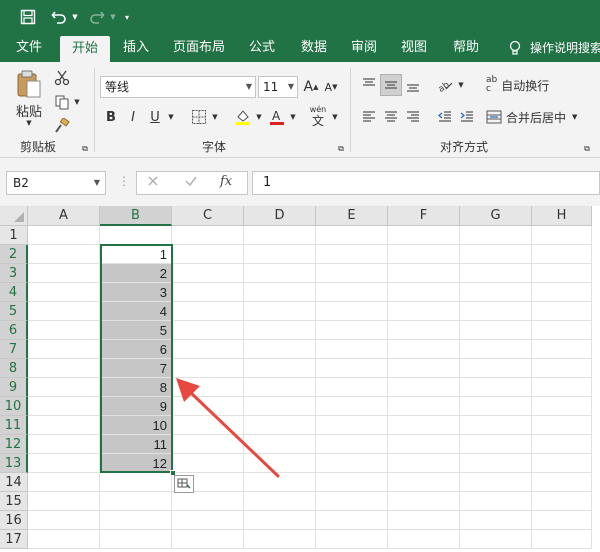 This screenshot has width=600, height=552. I want to click on cell-e16, so click(352, 520).